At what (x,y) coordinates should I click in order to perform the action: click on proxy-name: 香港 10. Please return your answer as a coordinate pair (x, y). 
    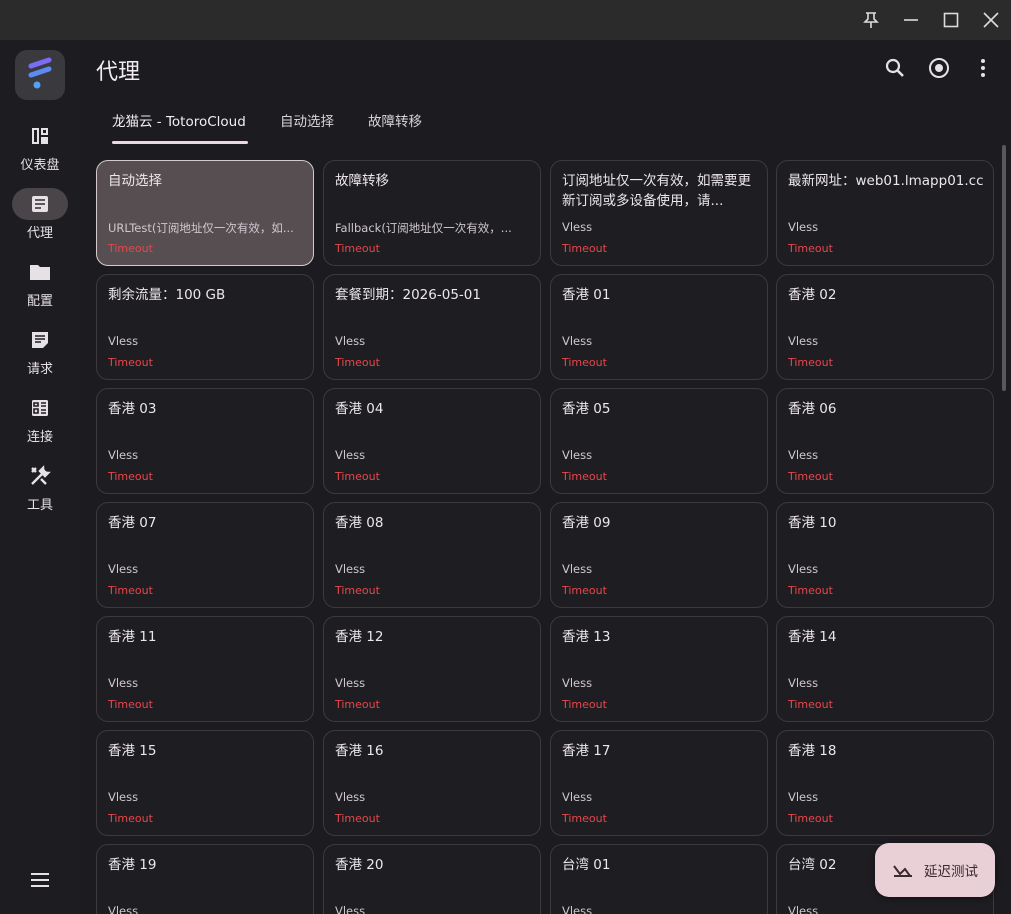
    Looking at the image, I should click on (812, 523).